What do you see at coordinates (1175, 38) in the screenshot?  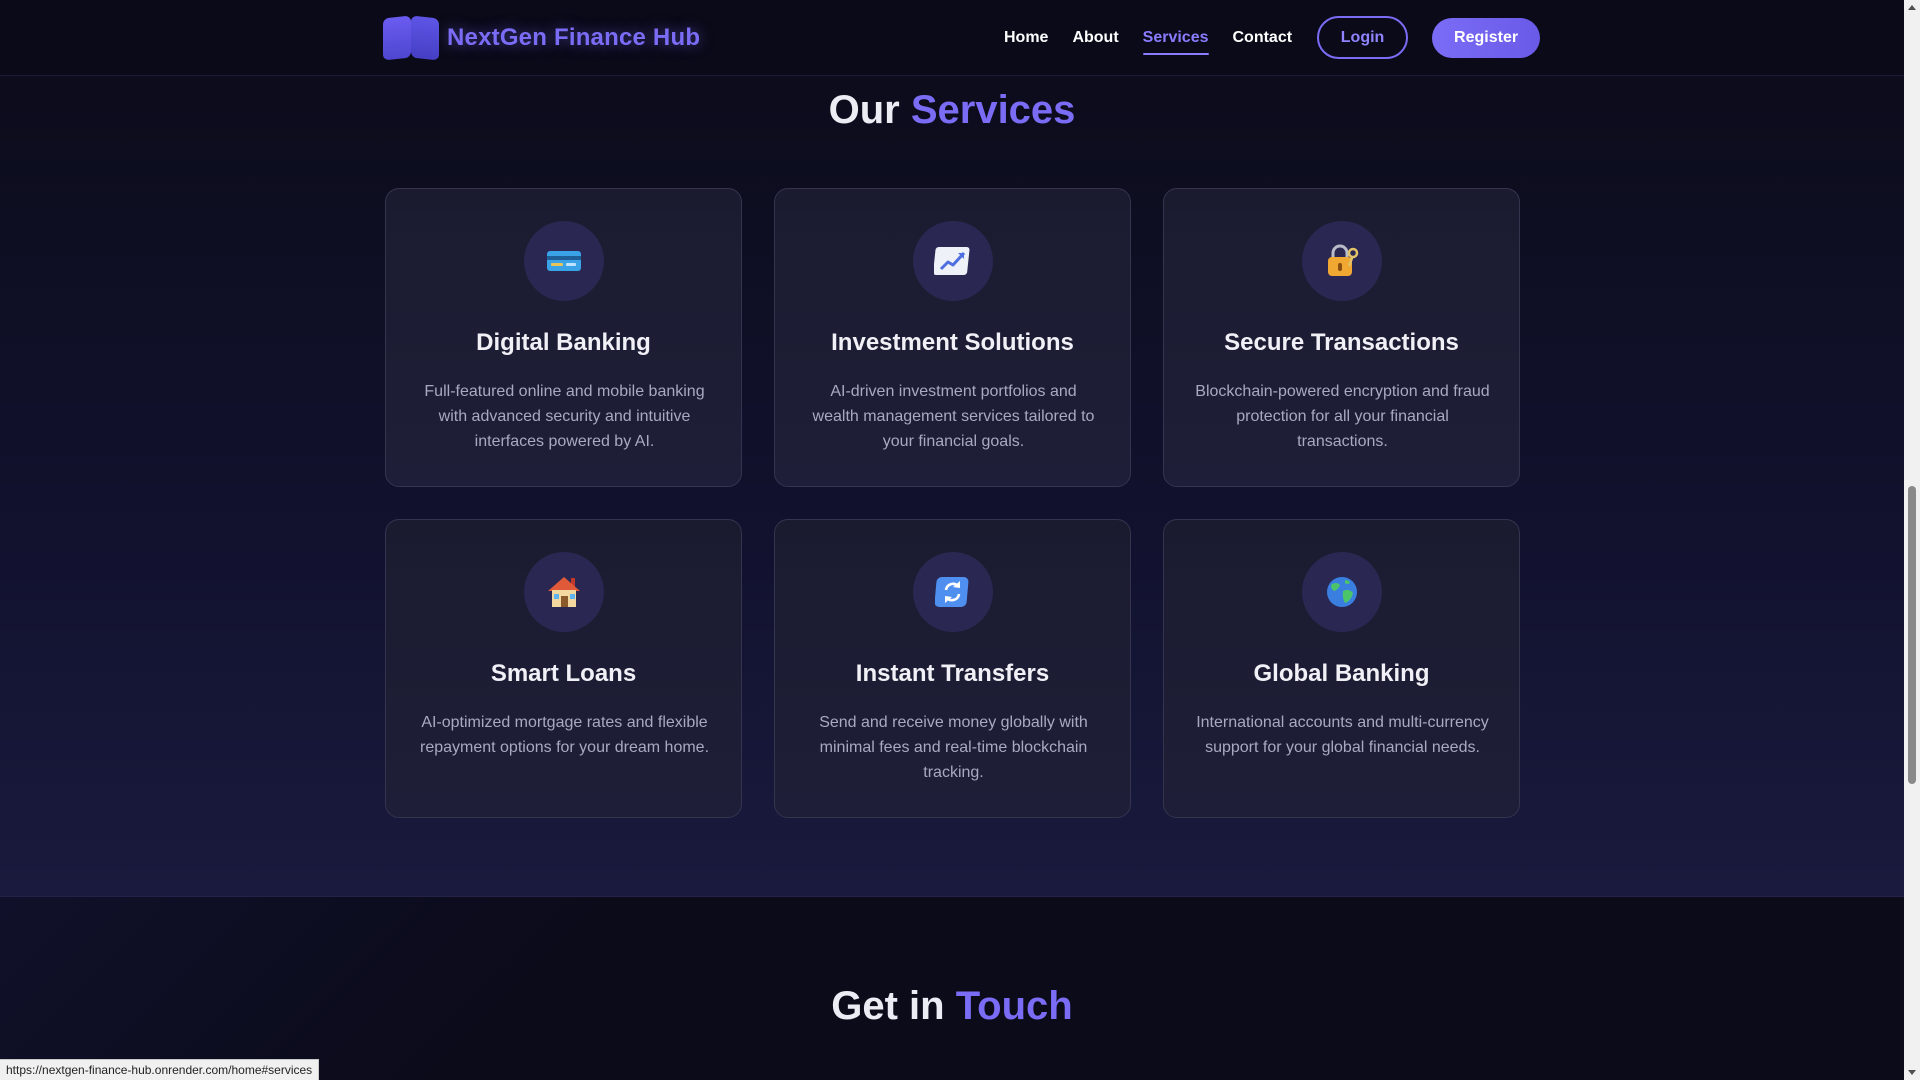 I see `nav-services: Services` at bounding box center [1175, 38].